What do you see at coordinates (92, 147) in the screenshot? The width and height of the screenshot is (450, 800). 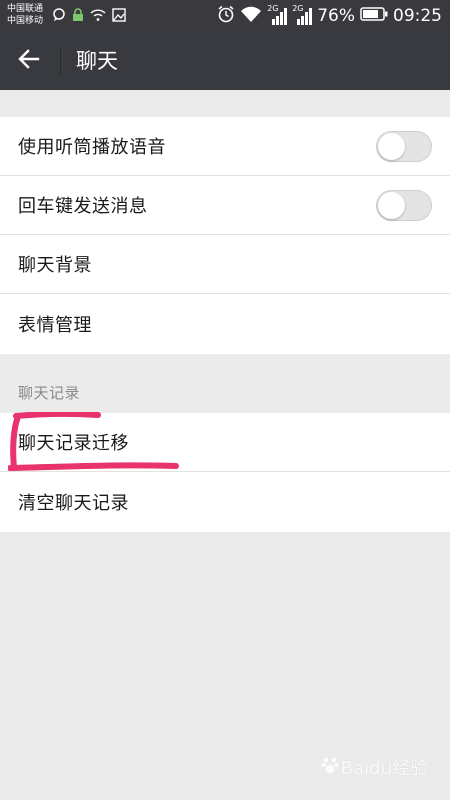 I see `setting-label: 使用听筒播放语音` at bounding box center [92, 147].